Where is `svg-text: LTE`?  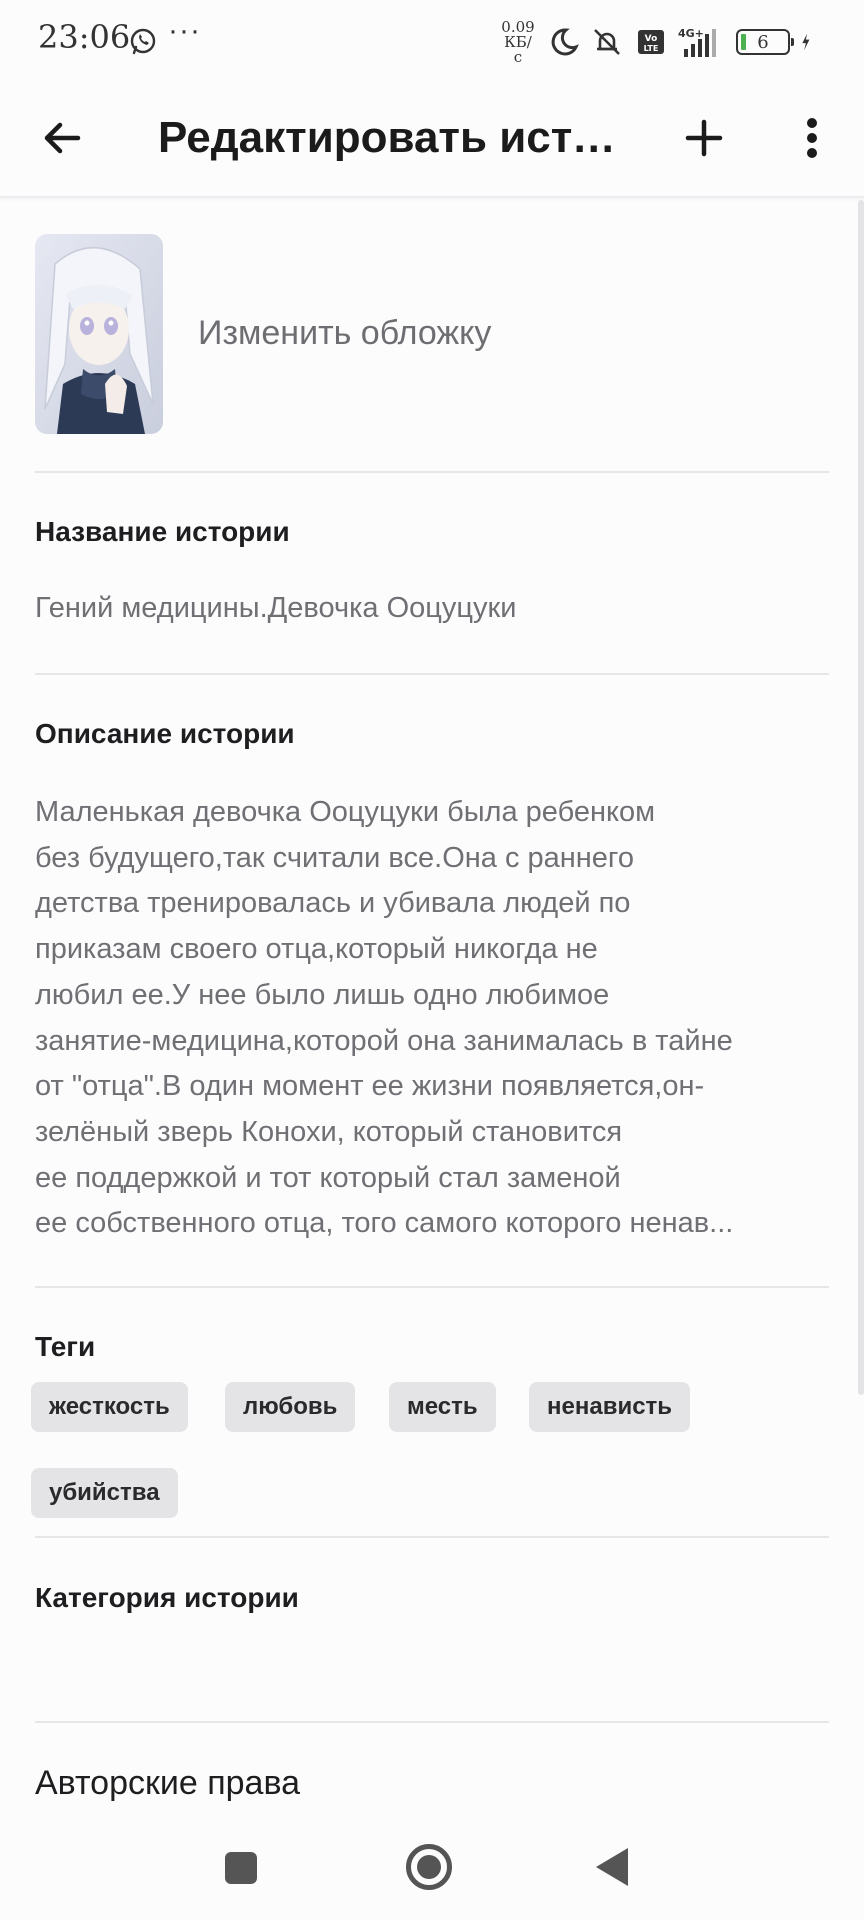
svg-text: LTE is located at coordinates (651, 48).